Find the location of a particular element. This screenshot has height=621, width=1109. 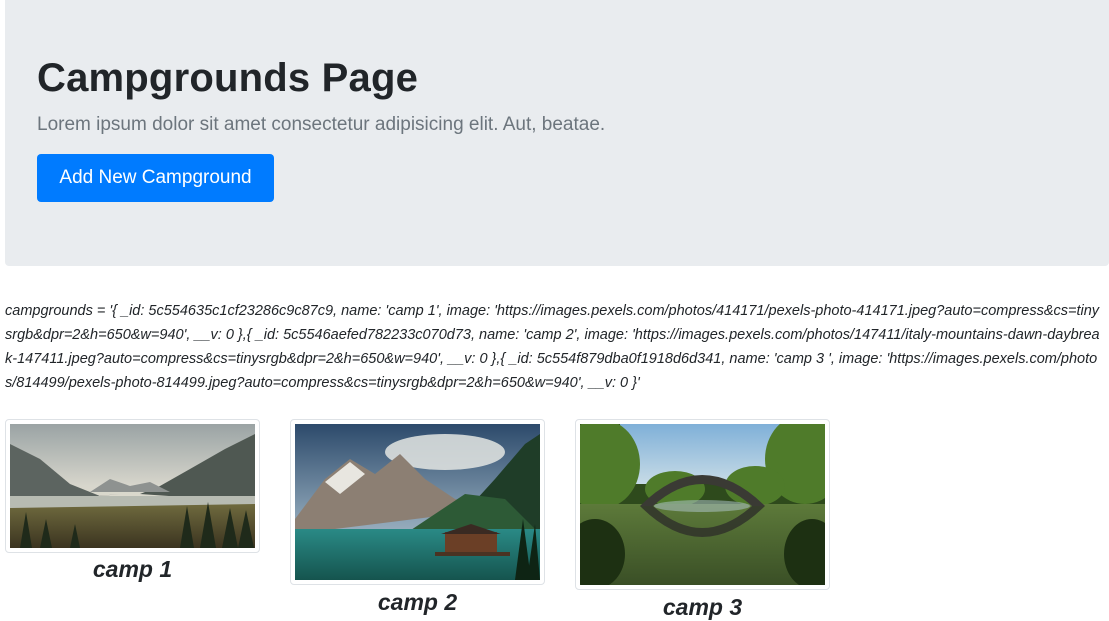

campground-name-2: camp 2 is located at coordinates (417, 602).